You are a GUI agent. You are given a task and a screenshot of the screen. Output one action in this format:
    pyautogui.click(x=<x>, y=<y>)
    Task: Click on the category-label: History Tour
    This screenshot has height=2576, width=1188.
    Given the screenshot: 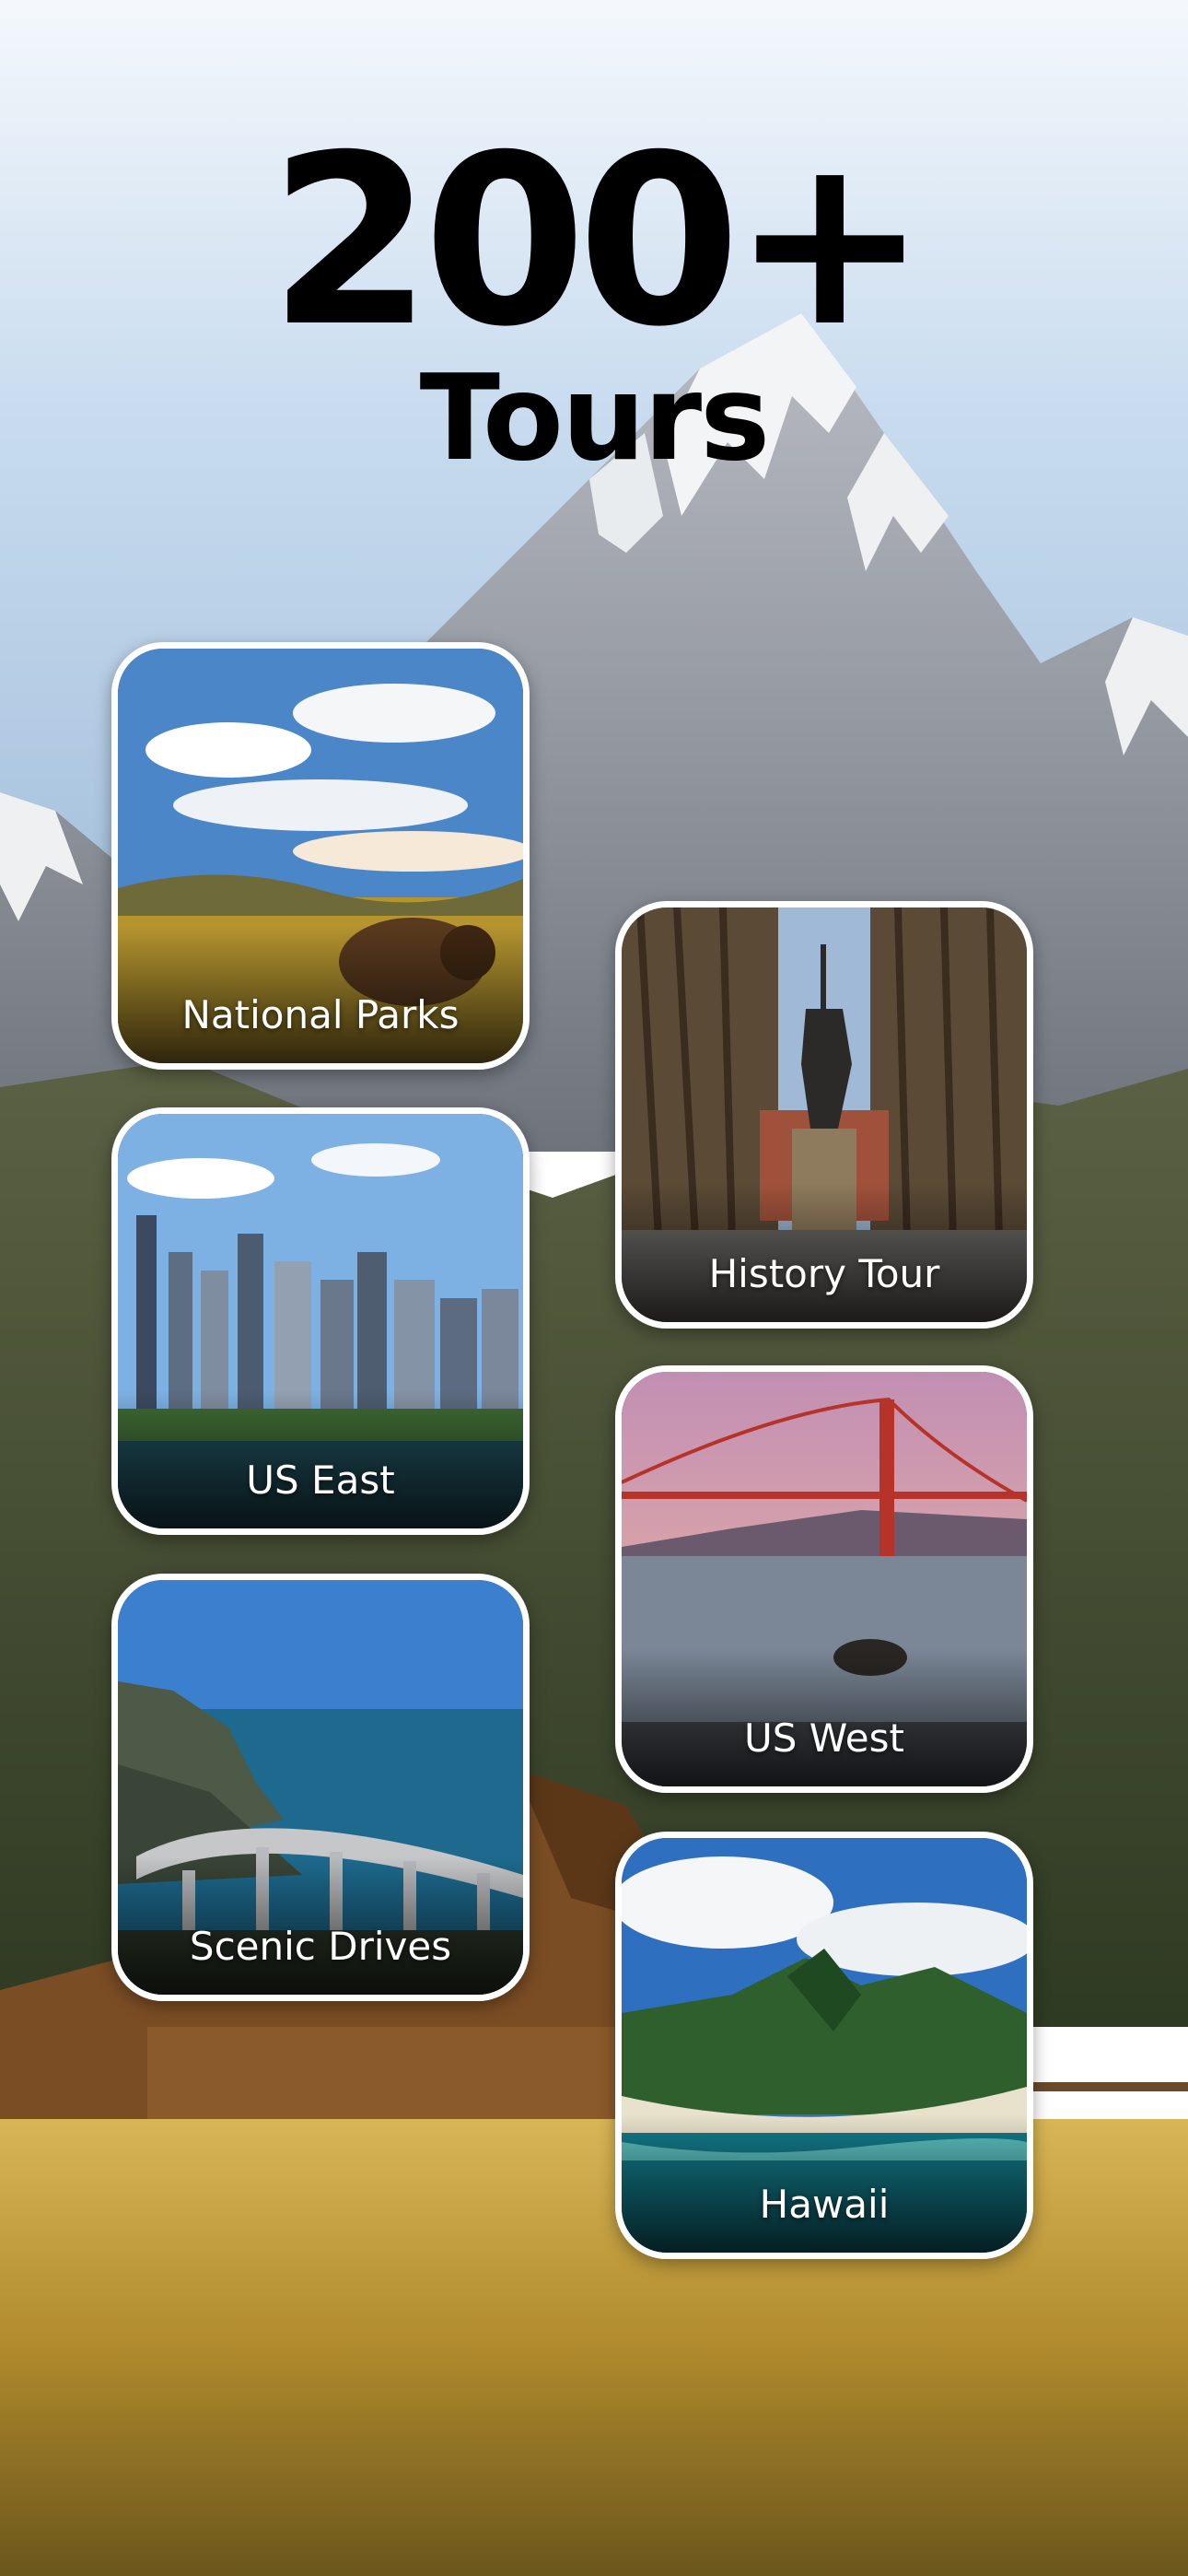 What is the action you would take?
    pyautogui.click(x=824, y=1273)
    